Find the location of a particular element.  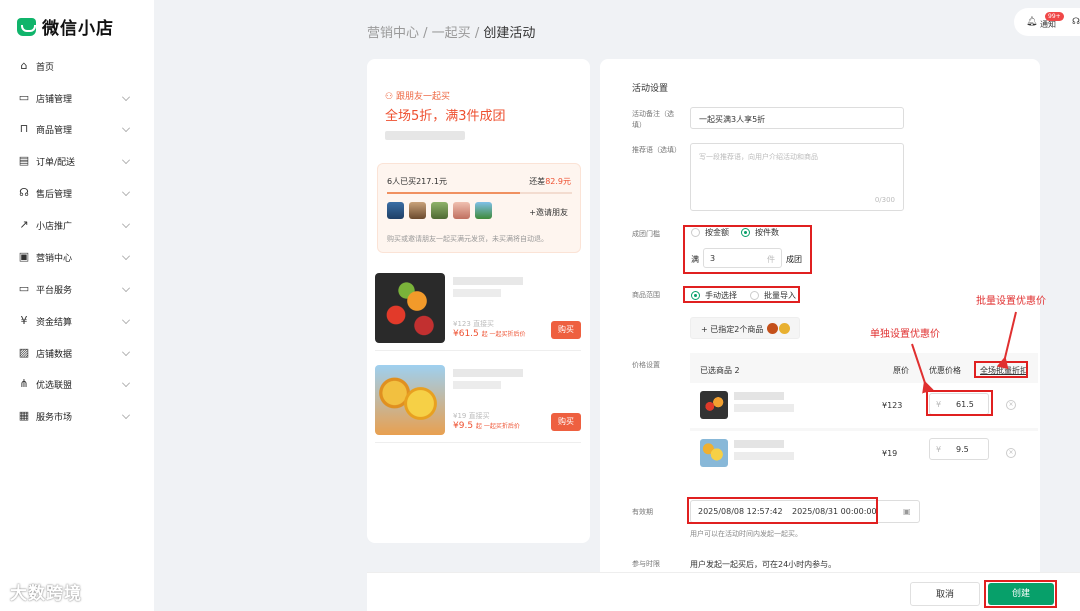

col-selected-products: 已选商品 2 is located at coordinates (720, 370).